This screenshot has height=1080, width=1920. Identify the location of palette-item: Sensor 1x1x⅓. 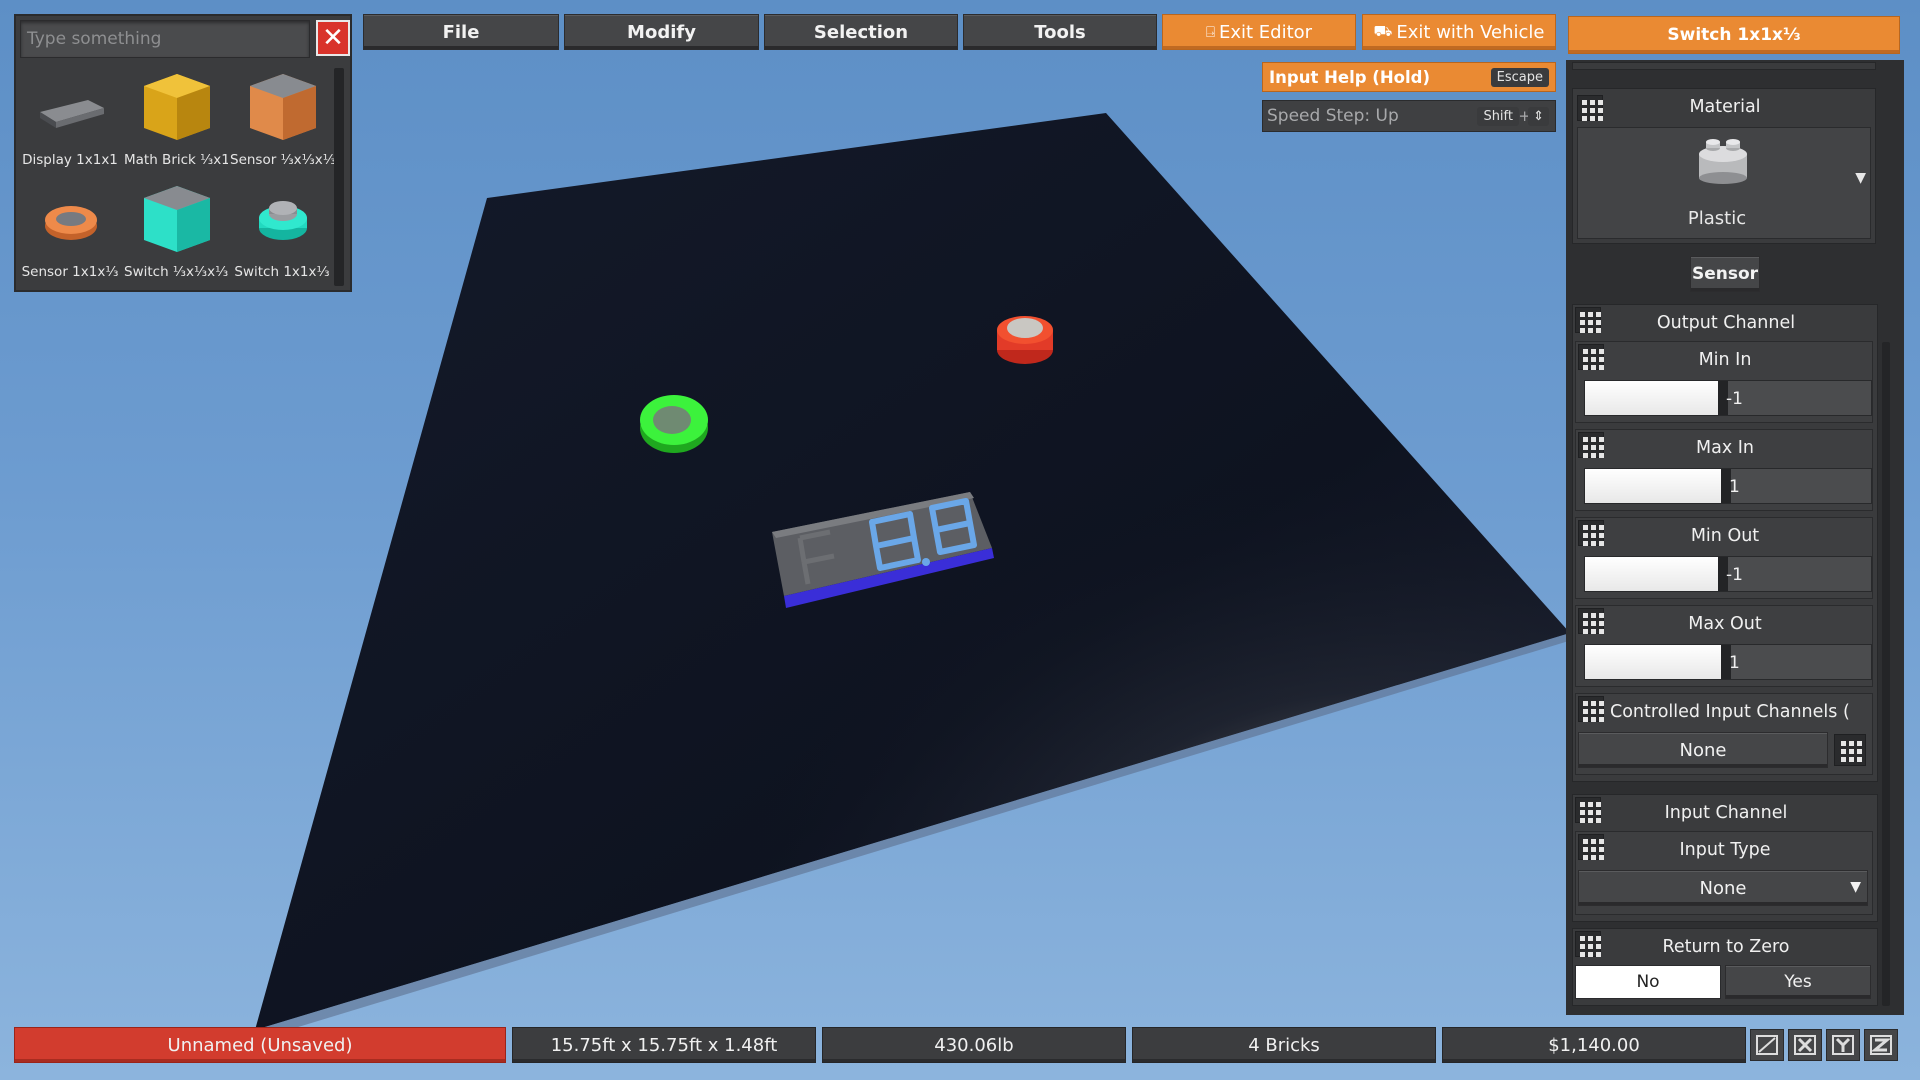
(70, 235).